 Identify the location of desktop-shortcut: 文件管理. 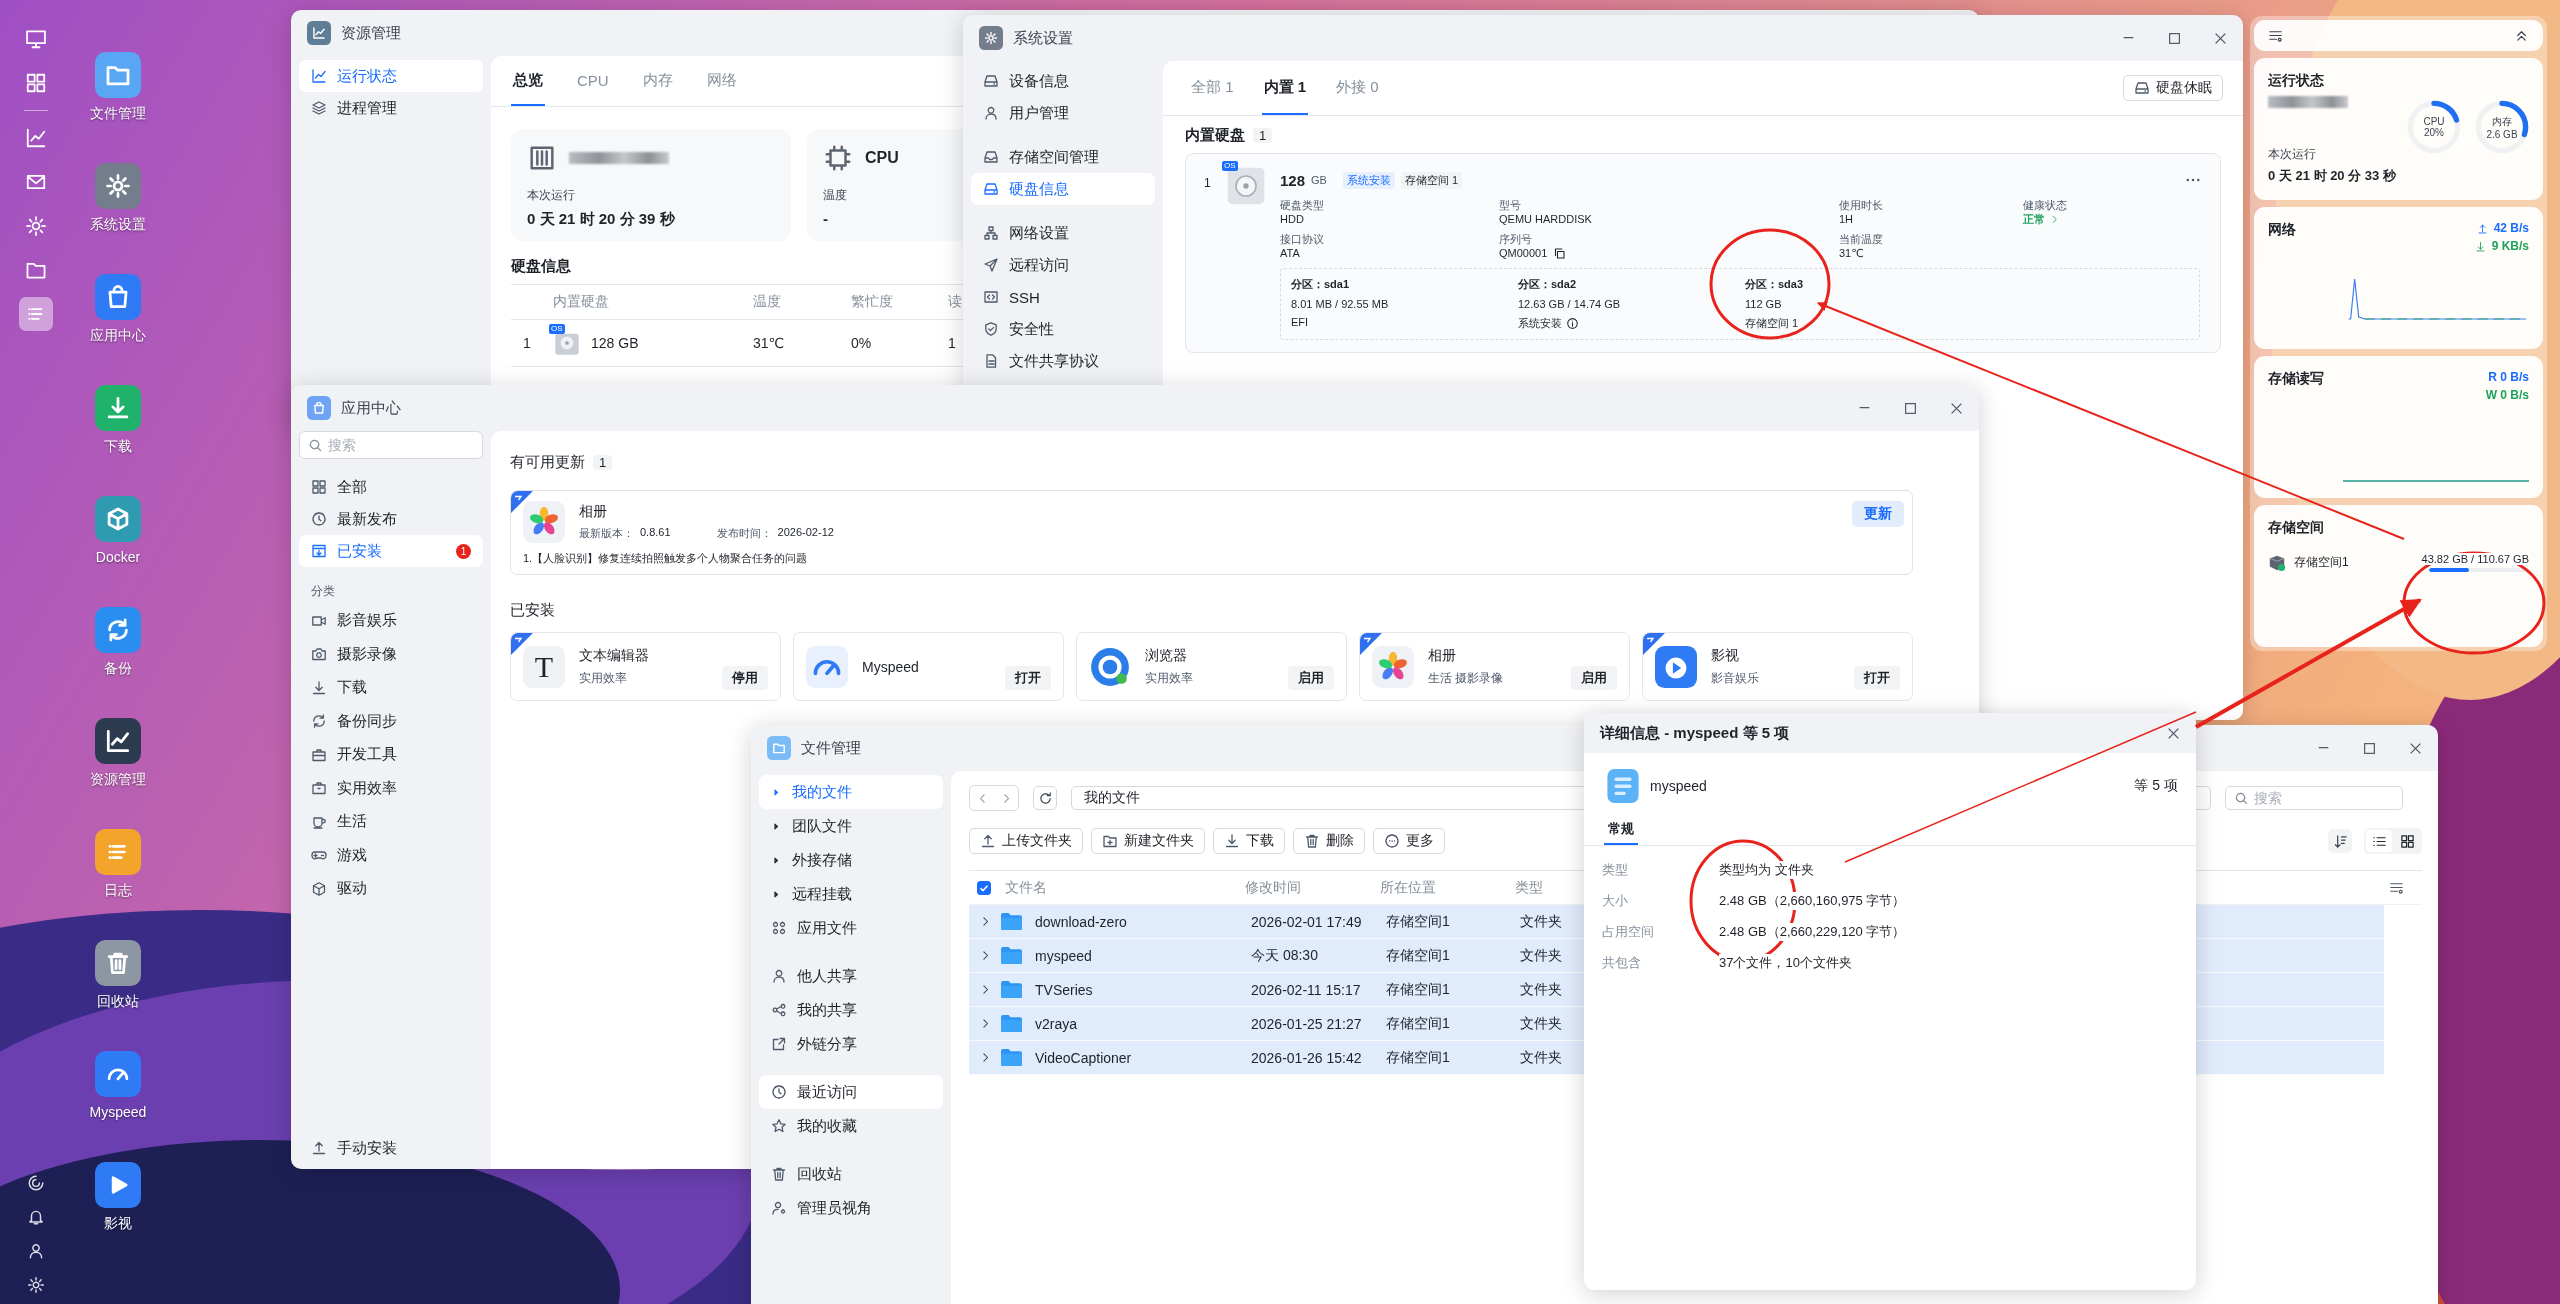
(118, 107).